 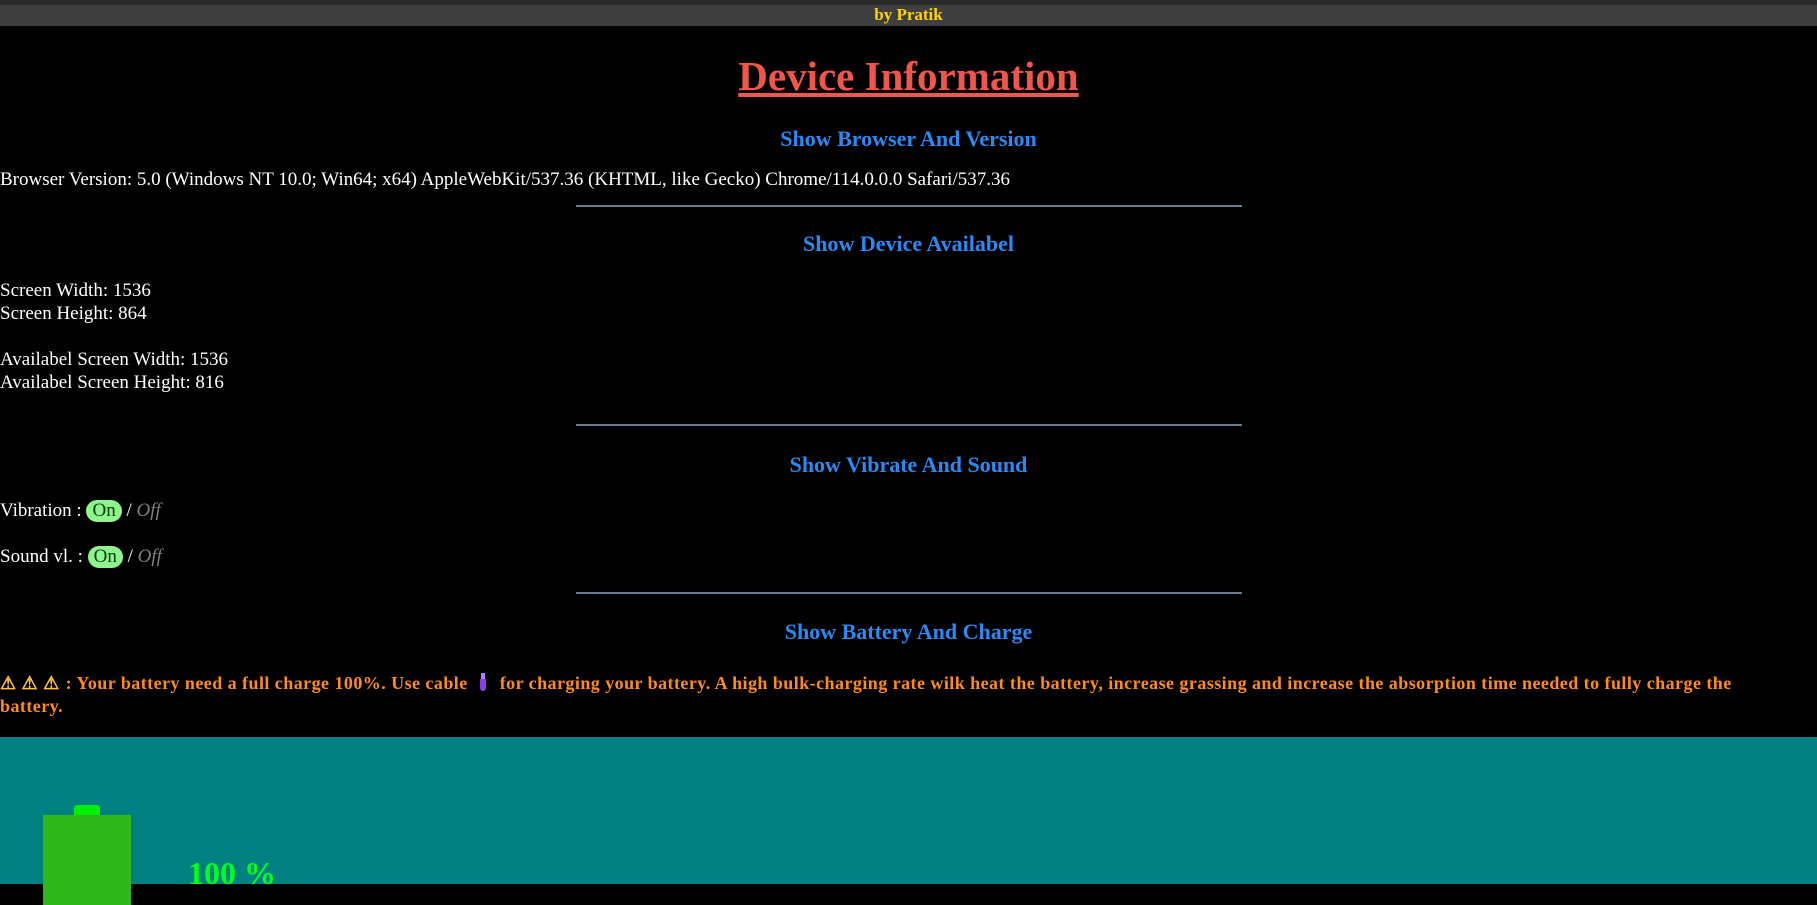 I want to click on screen-height-text: Screen Height: 864, so click(x=73, y=313).